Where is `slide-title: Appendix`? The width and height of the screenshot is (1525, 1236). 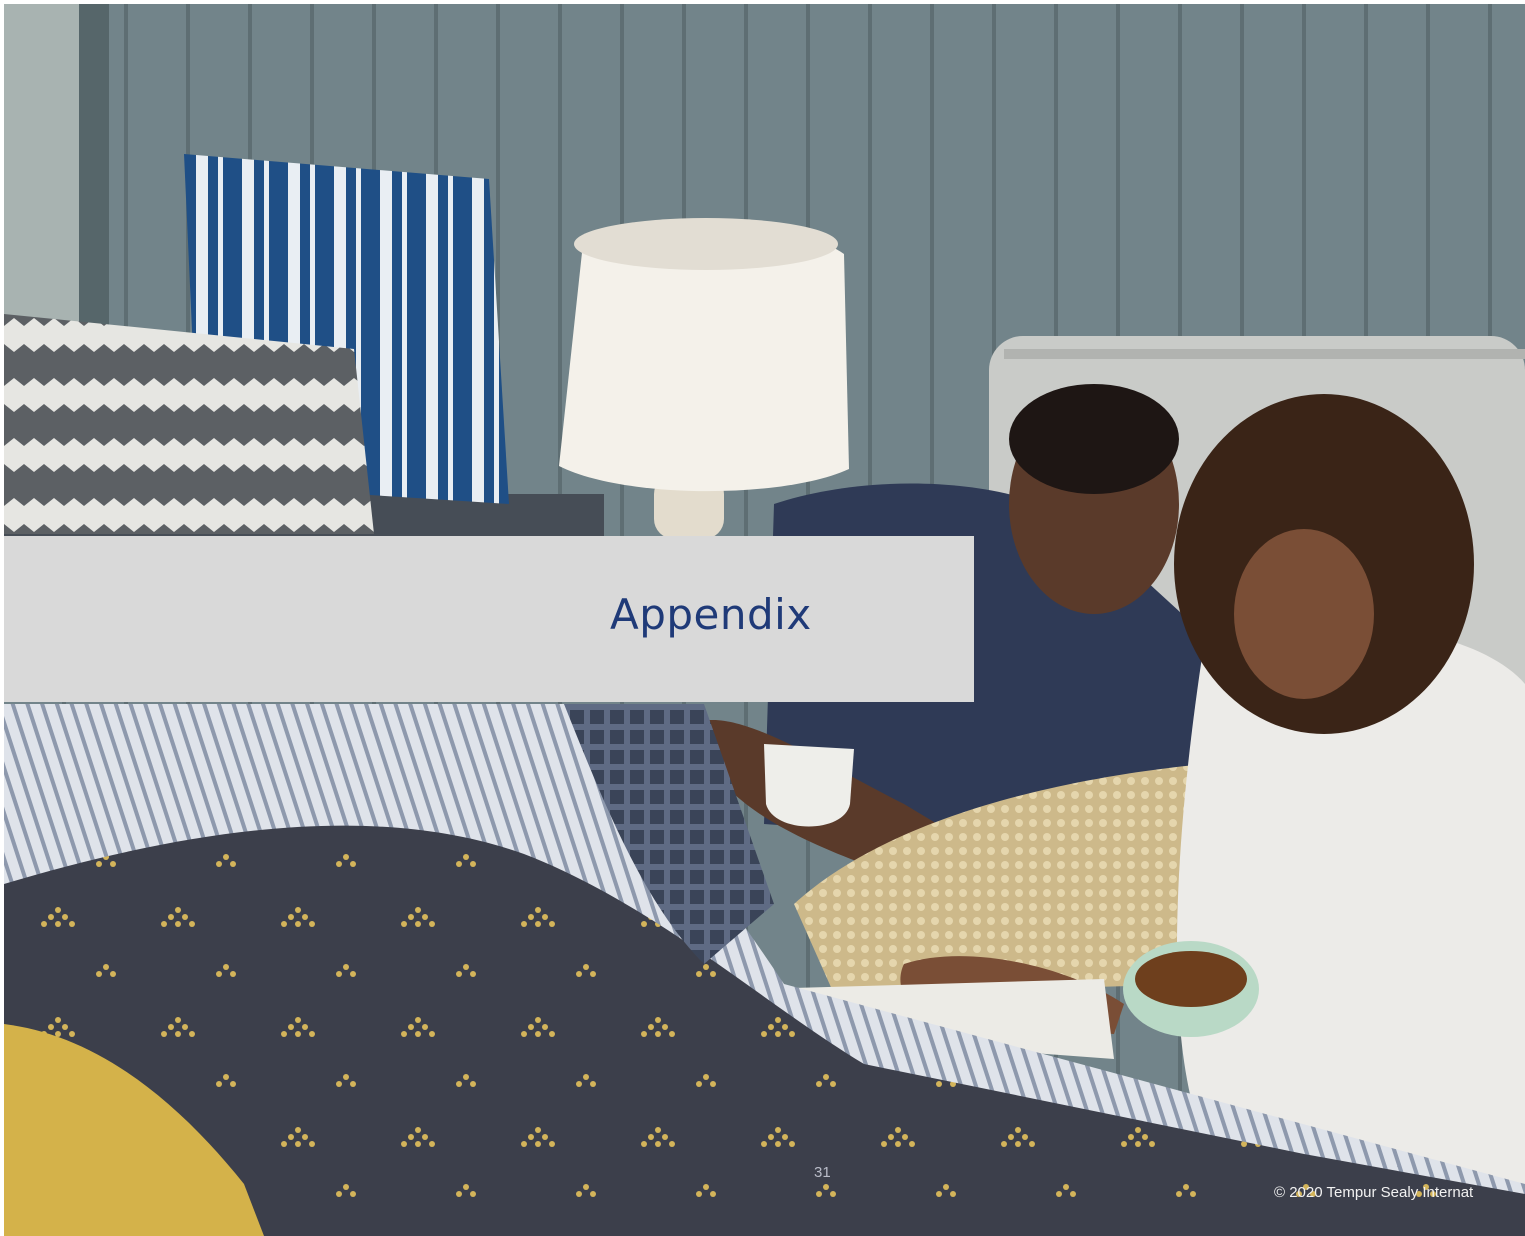
slide-title: Appendix is located at coordinates (711, 614).